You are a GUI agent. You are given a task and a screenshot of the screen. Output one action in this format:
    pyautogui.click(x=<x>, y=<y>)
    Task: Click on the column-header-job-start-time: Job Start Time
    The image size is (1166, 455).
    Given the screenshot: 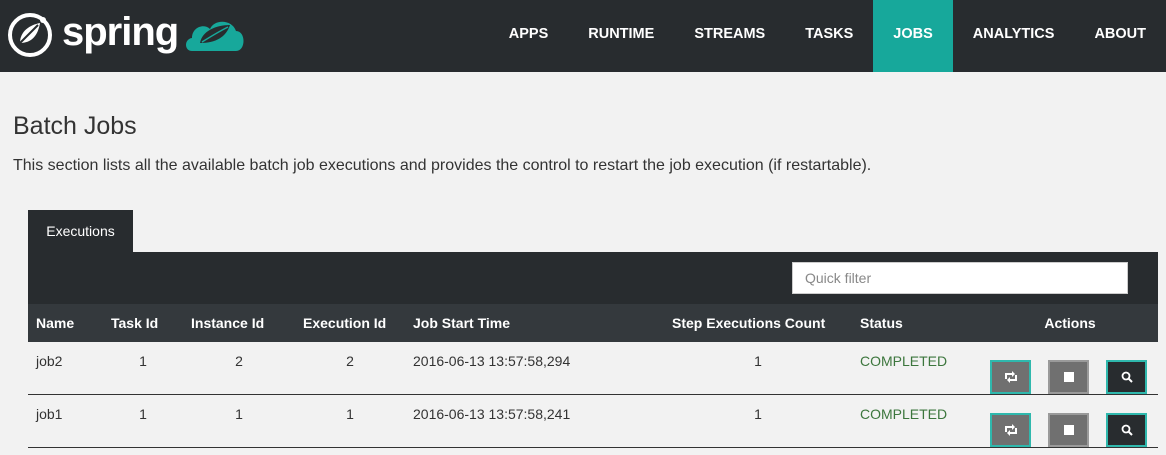 What is the action you would take?
    pyautogui.click(x=534, y=323)
    